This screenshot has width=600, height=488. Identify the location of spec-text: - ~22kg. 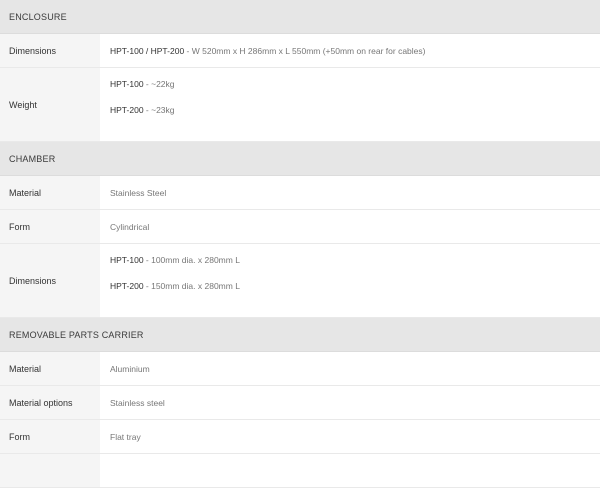
(159, 84).